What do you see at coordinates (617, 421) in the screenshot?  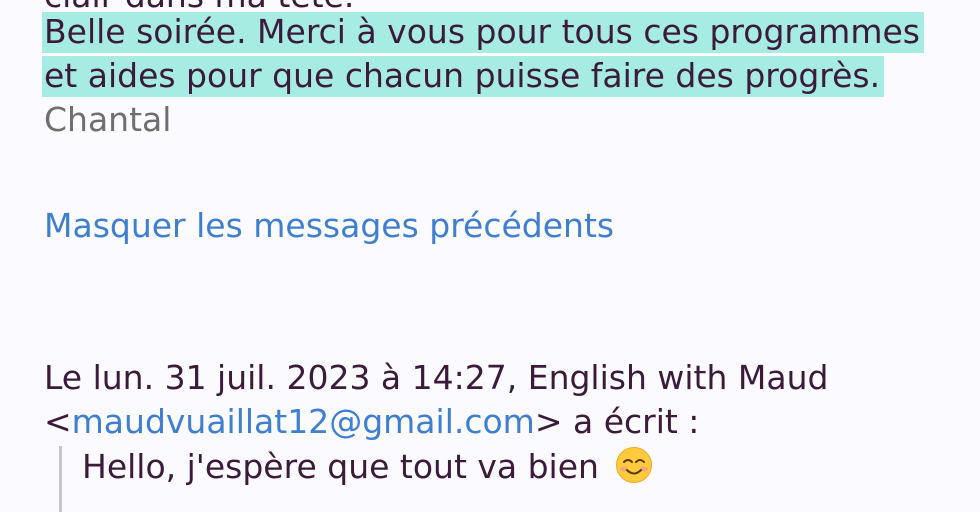 I see `wrote-label: > a écrit :` at bounding box center [617, 421].